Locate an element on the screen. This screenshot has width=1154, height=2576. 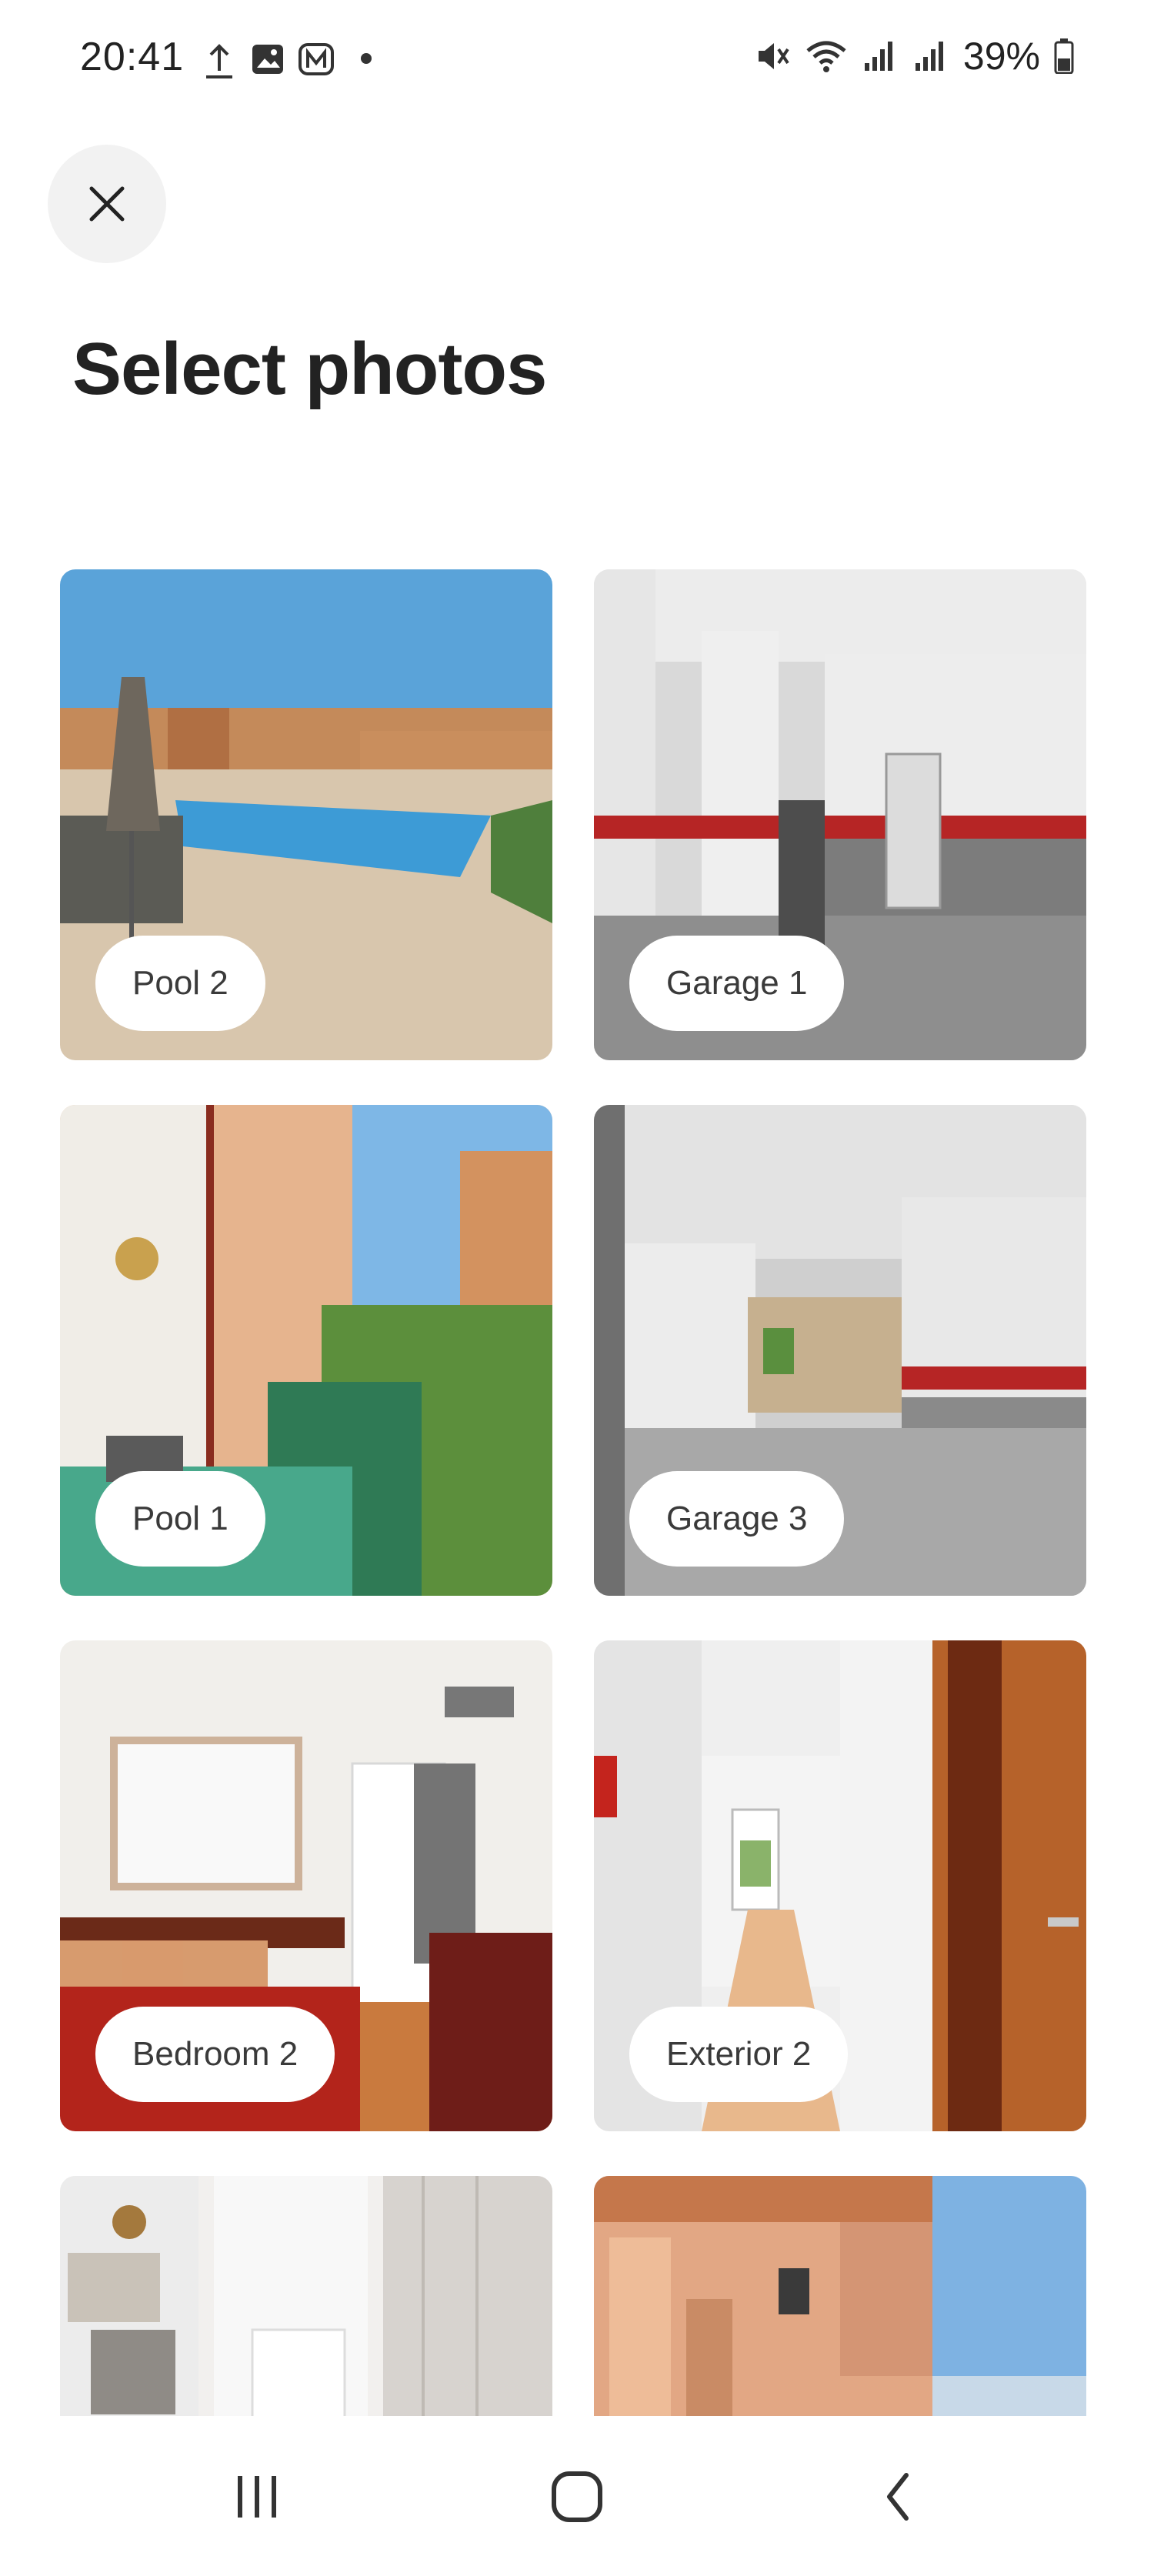
photo-tile: Exterior 2 is located at coordinates (840, 1886).